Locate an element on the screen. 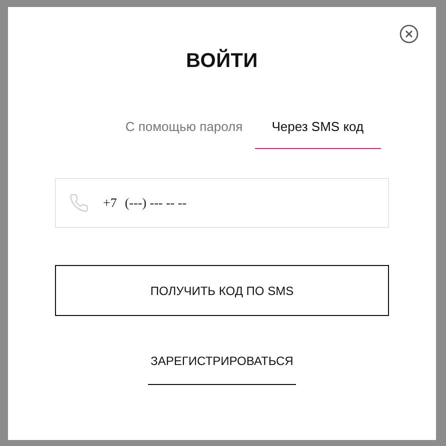  country-code: +7 is located at coordinates (110, 203).